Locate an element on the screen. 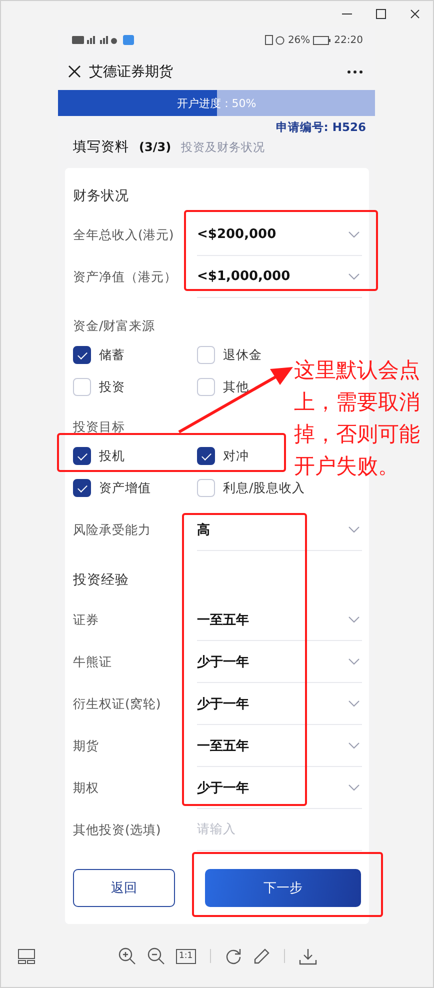  thumbnails-icon is located at coordinates (26, 956).